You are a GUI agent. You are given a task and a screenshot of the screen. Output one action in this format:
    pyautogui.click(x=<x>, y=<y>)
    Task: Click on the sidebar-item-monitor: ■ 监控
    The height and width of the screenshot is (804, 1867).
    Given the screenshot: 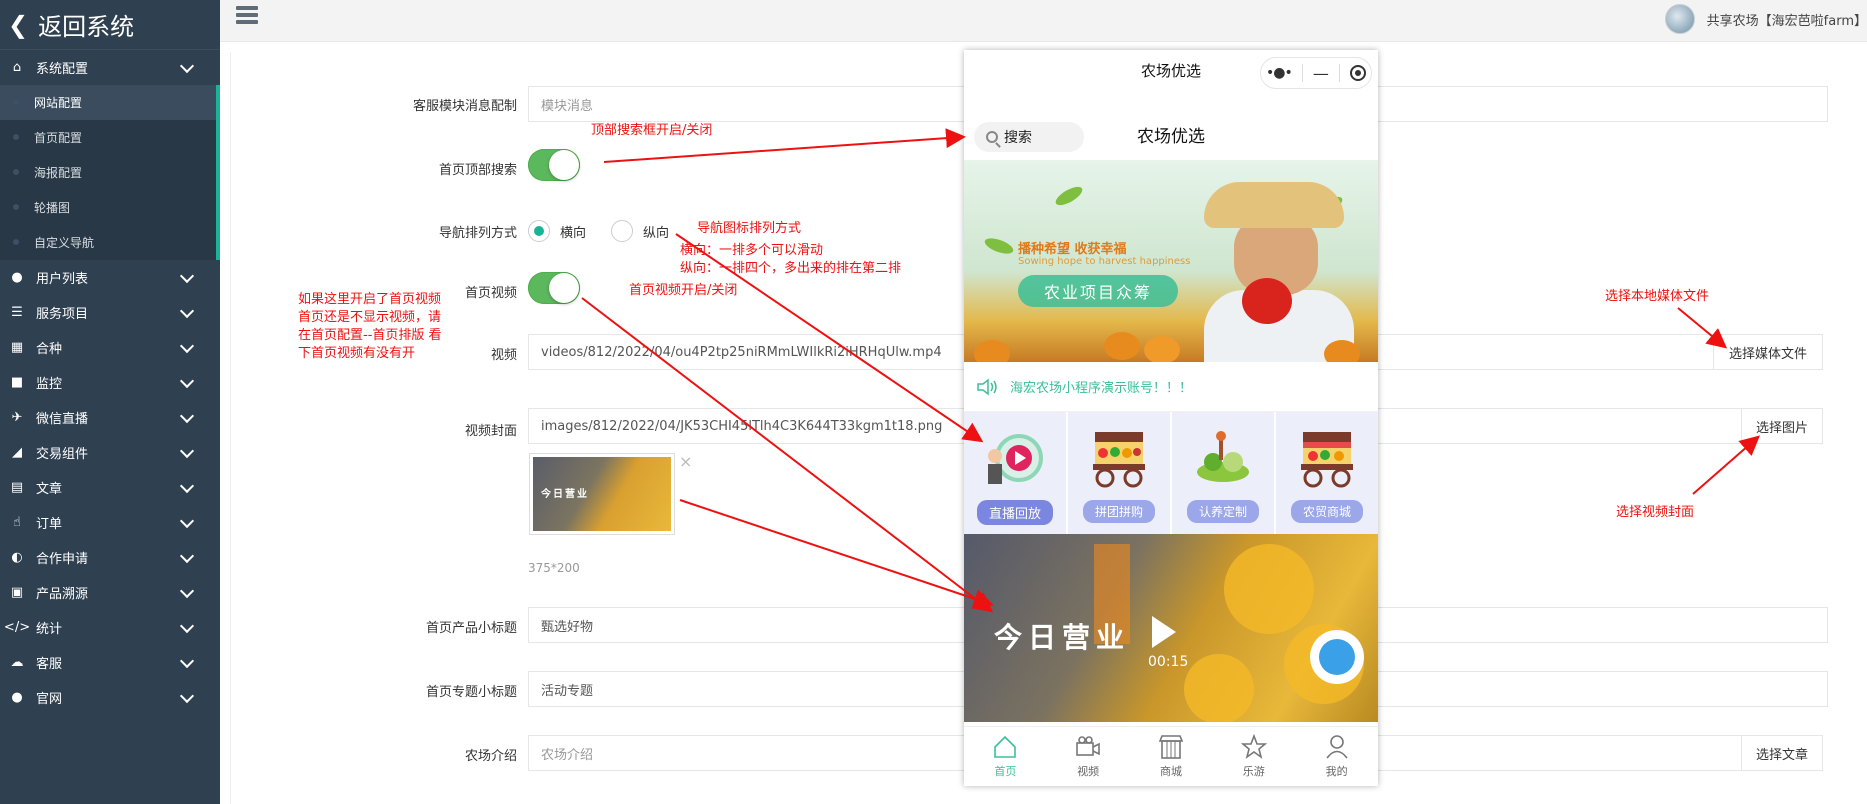 What is the action you would take?
    pyautogui.click(x=110, y=382)
    